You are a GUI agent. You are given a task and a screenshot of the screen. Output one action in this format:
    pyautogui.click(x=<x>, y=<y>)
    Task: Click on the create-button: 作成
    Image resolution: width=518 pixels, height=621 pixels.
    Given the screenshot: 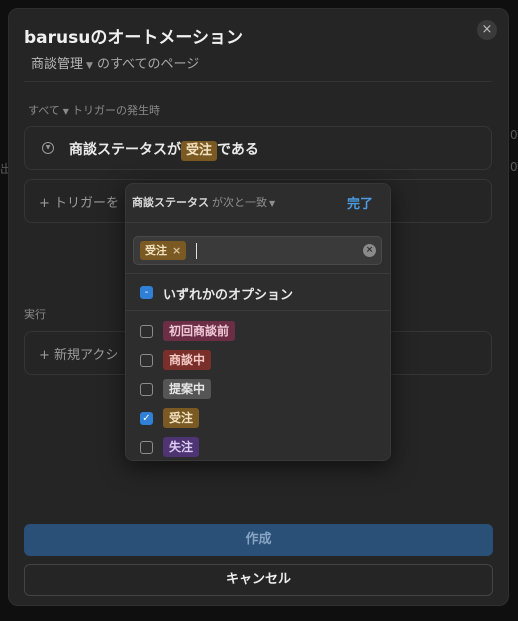 What is the action you would take?
    pyautogui.click(x=258, y=540)
    